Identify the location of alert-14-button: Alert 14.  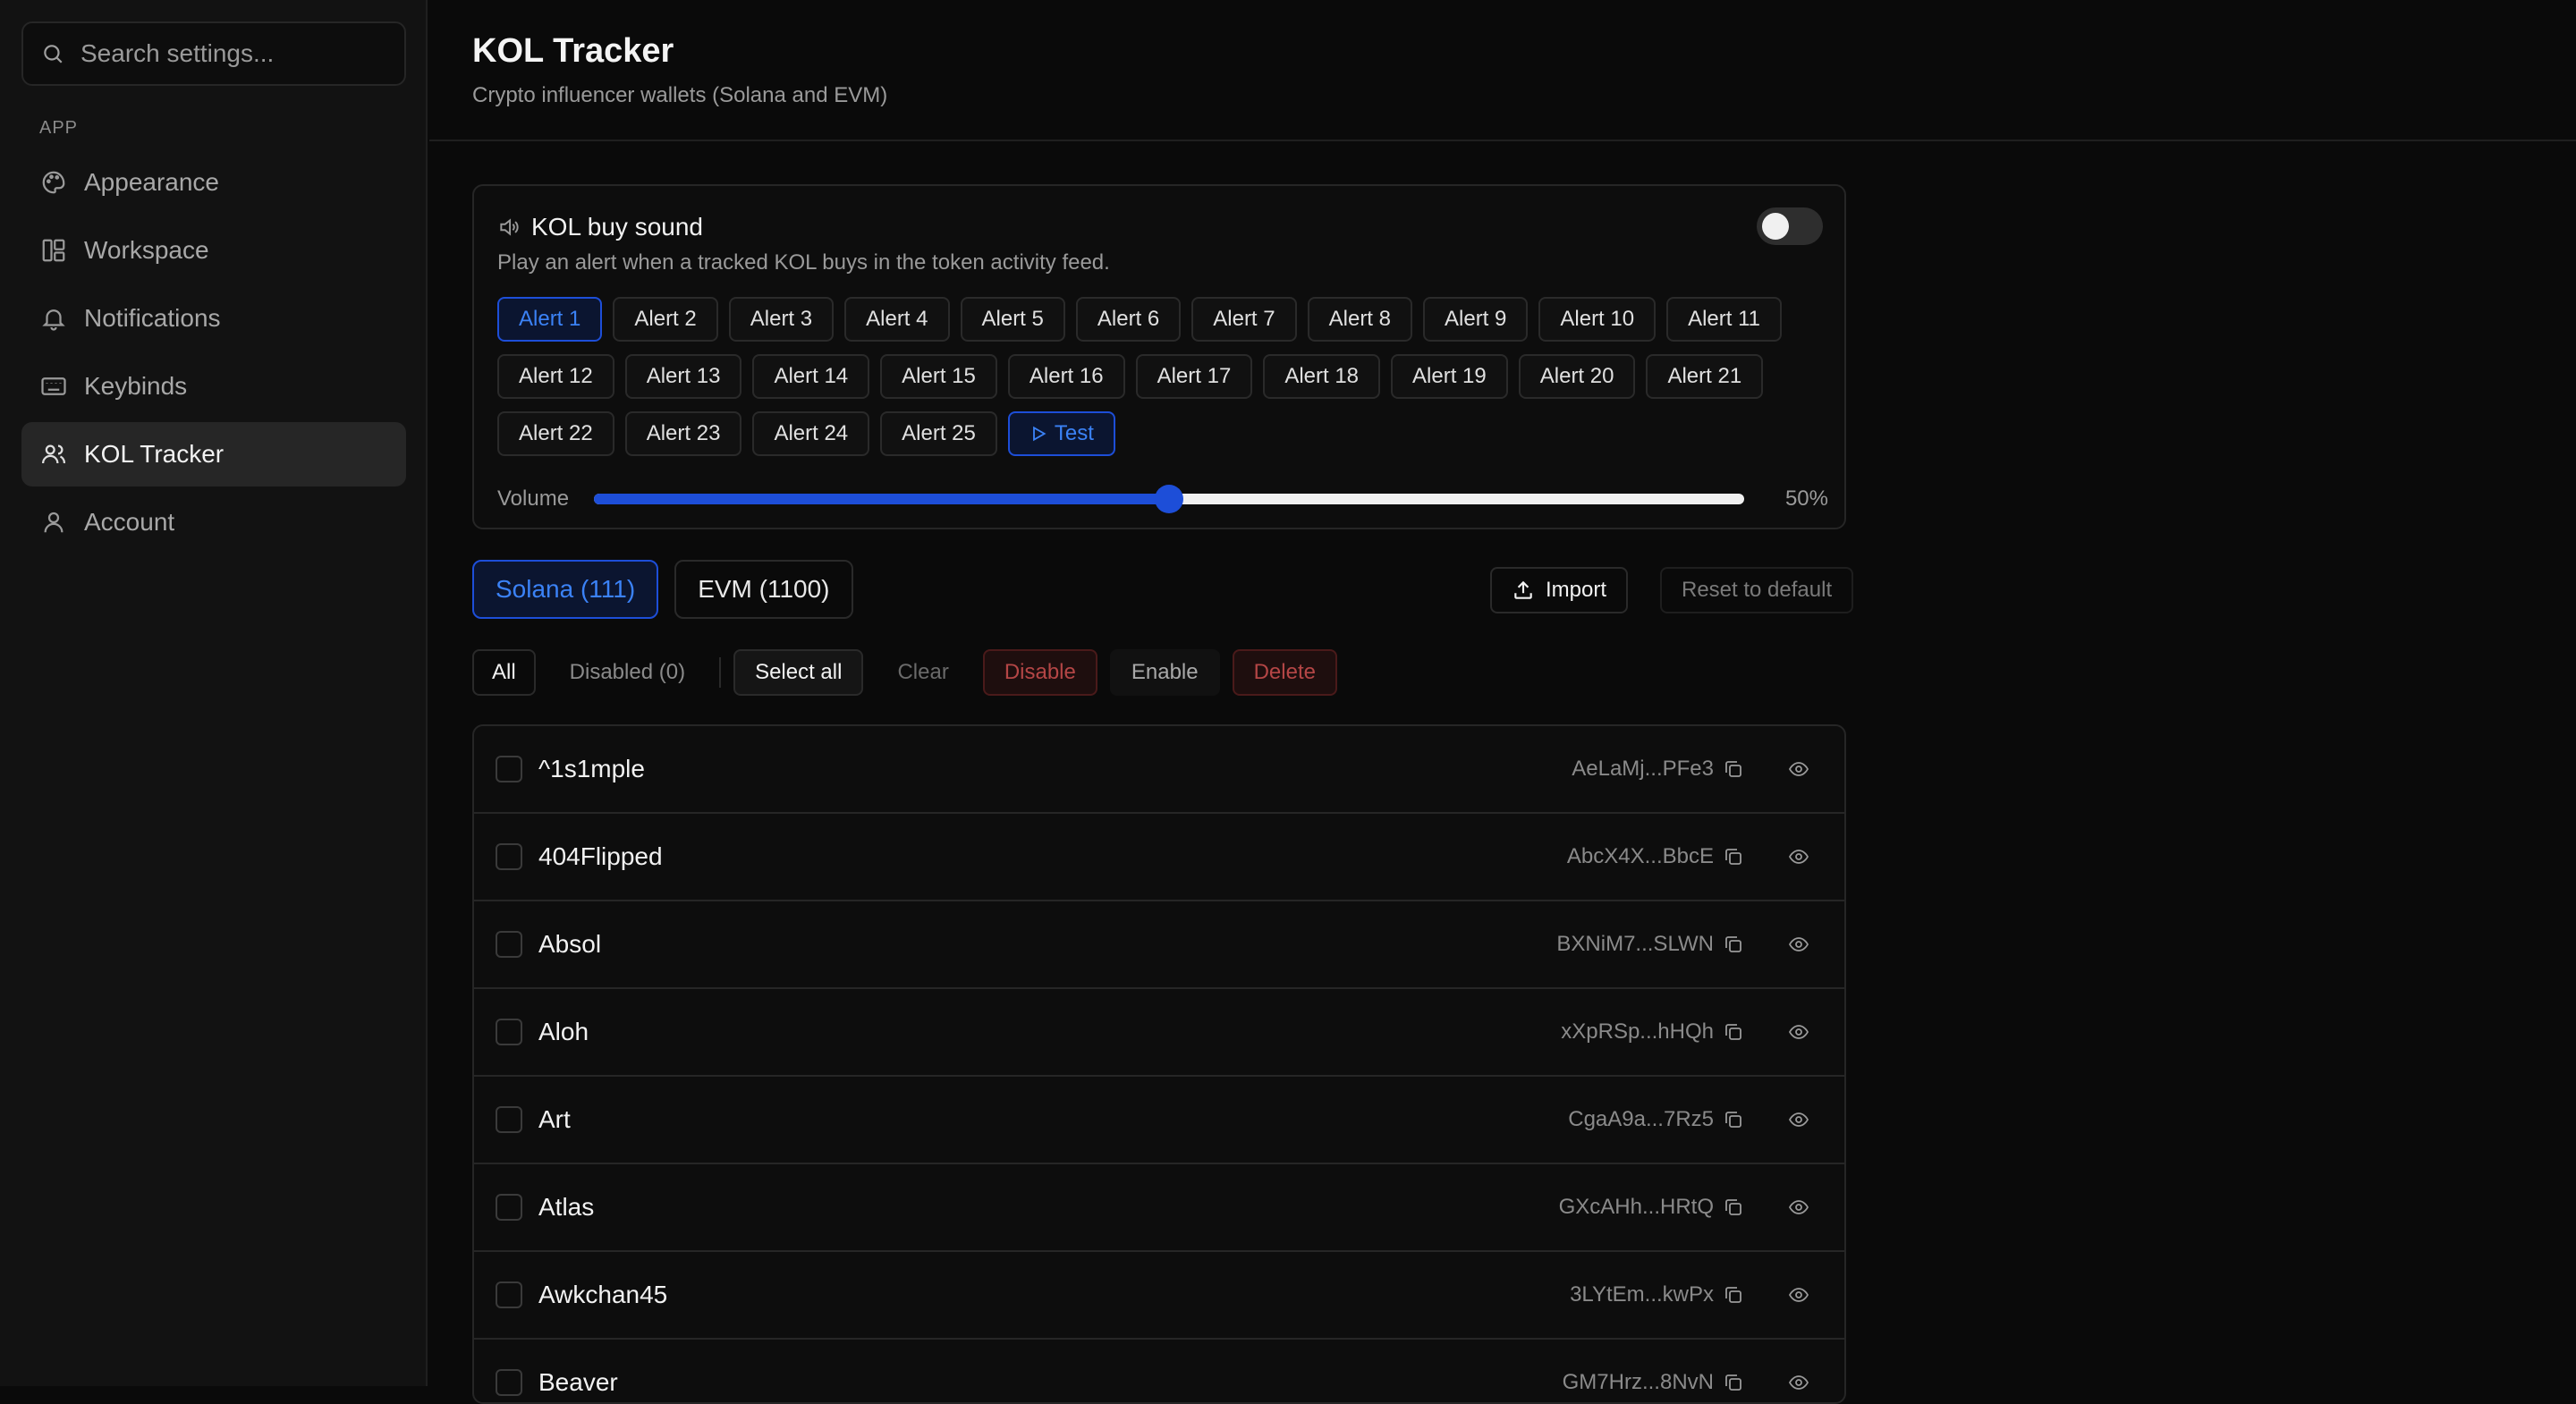
(811, 376).